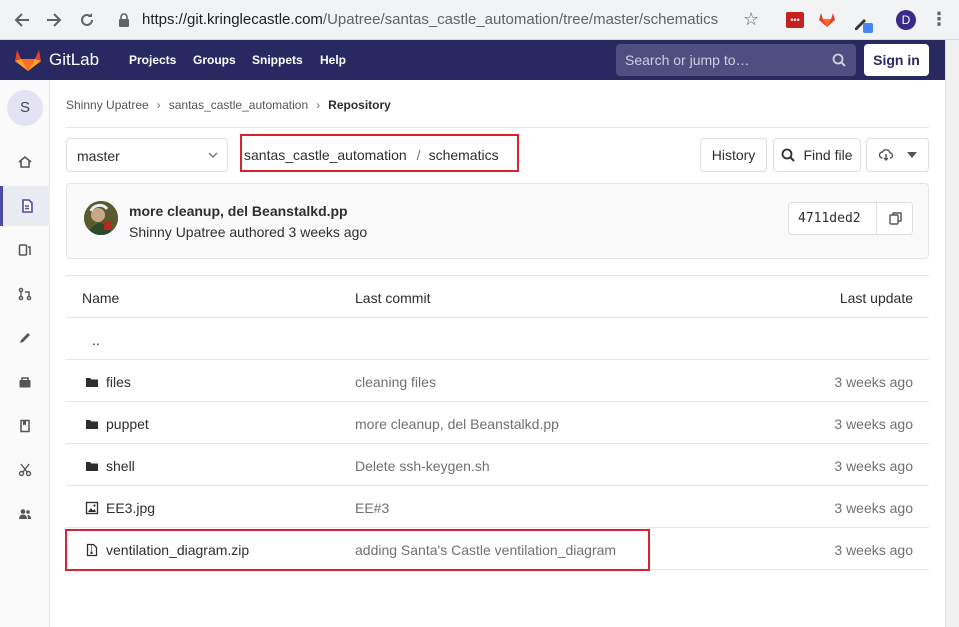 The height and width of the screenshot is (627, 959). Describe the element at coordinates (372, 508) in the screenshot. I see `commit-message: EE#3` at that location.